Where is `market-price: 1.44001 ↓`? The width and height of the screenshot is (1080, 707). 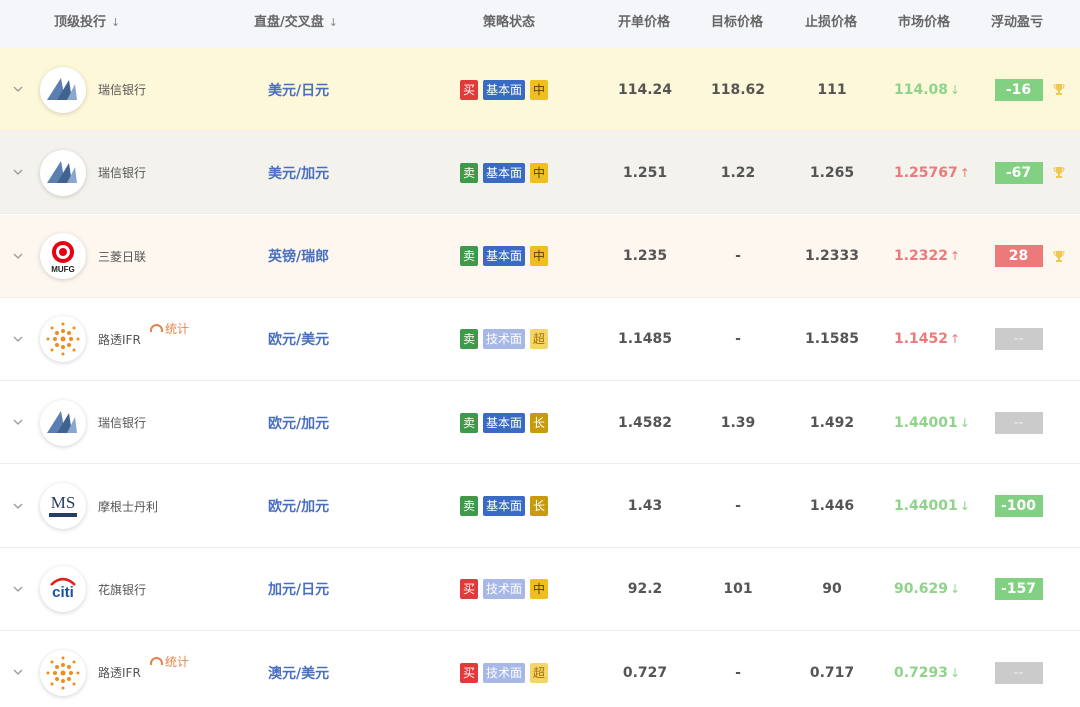
market-price: 1.44001 ↓ is located at coordinates (926, 422).